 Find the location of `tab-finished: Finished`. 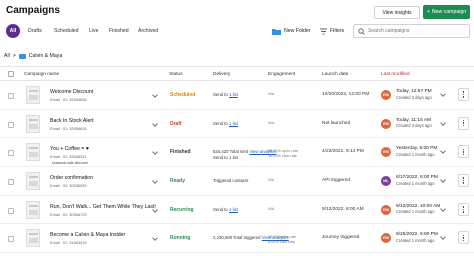

tab-finished: Finished is located at coordinates (119, 31).